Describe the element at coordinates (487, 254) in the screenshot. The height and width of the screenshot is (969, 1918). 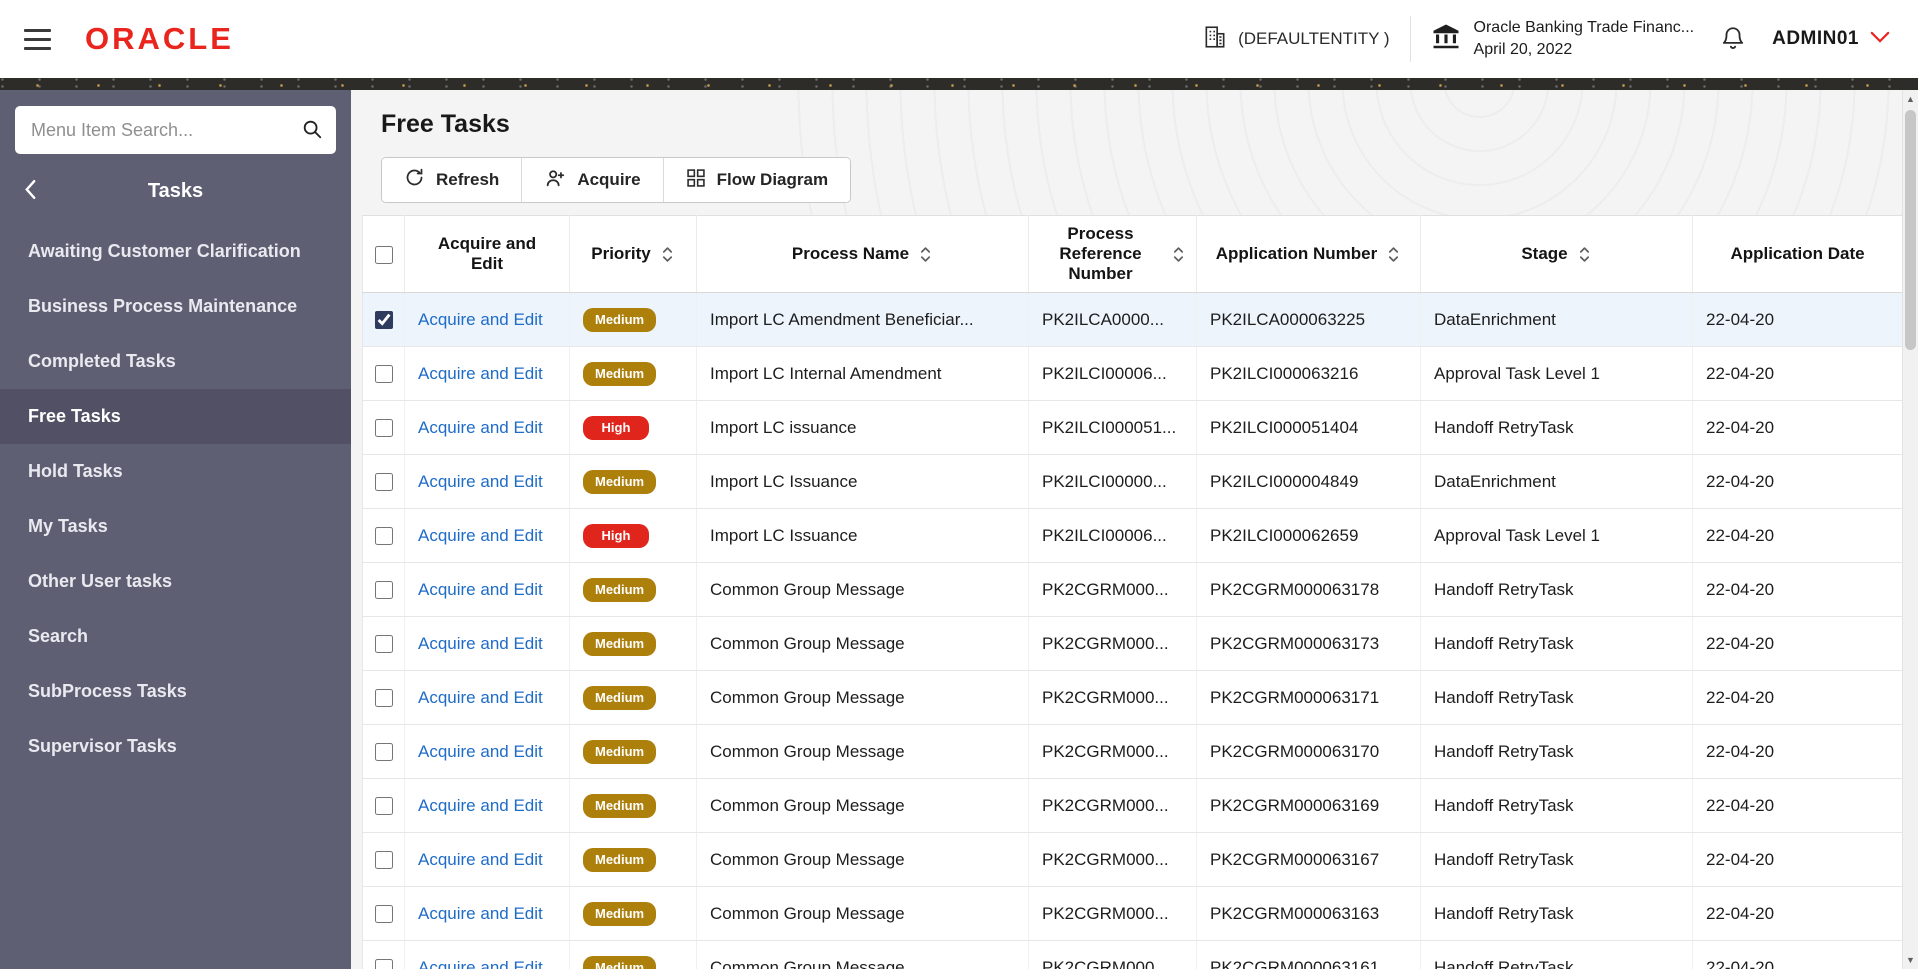
I see `column-header-acquire-and-edit: Acquire and Edit` at that location.